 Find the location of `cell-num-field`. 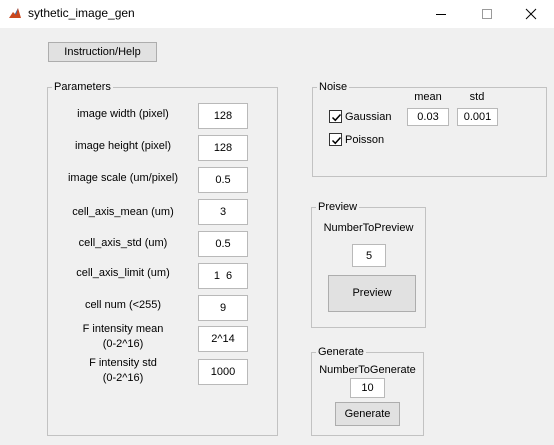

cell-num-field is located at coordinates (223, 308).